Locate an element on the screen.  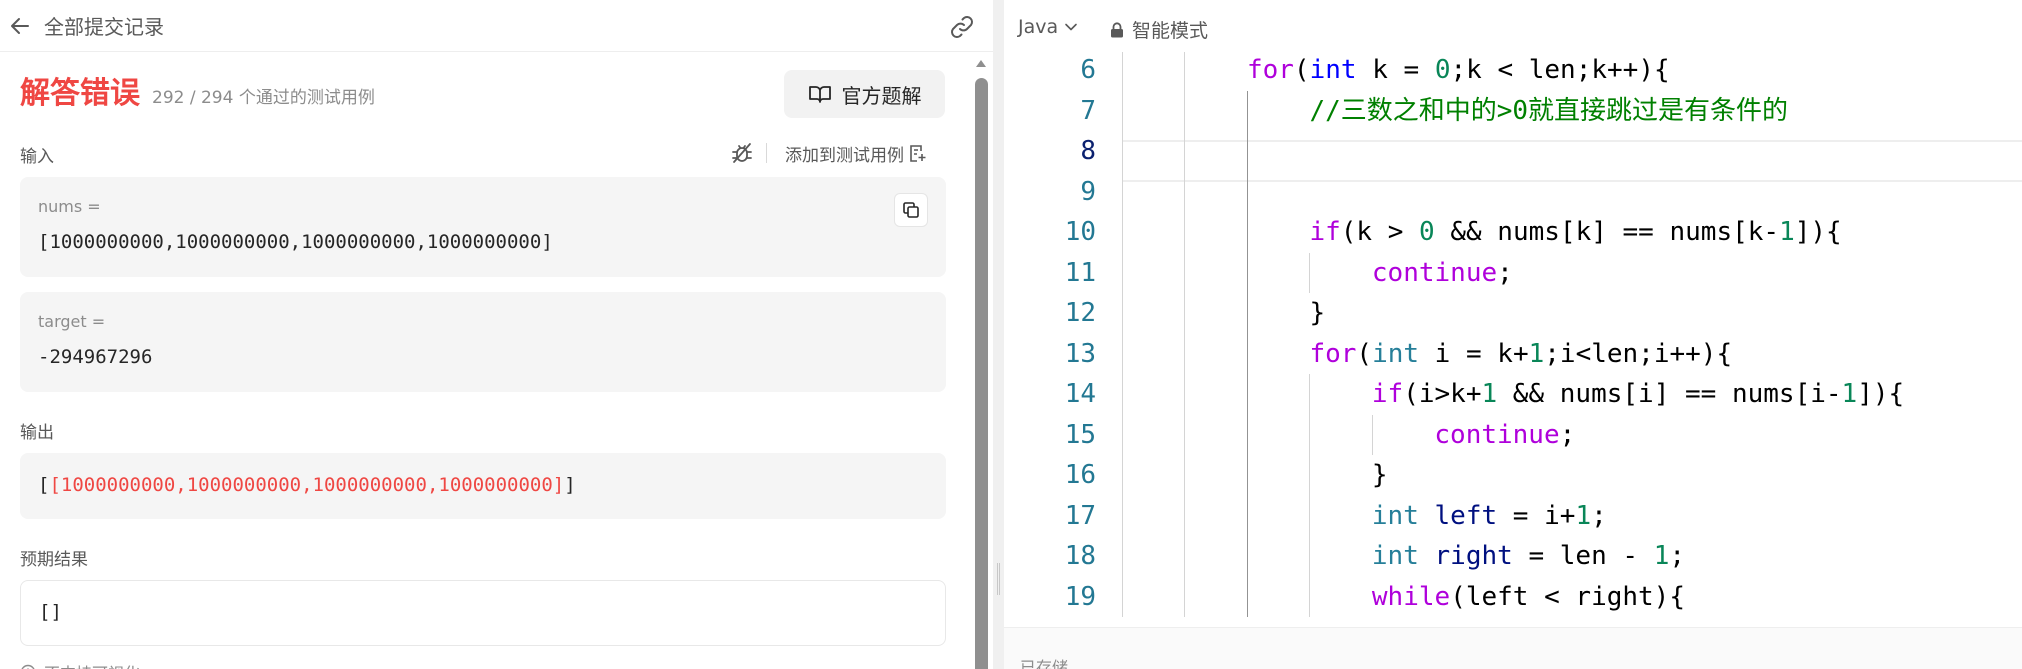
expected-box: [] is located at coordinates (483, 613).